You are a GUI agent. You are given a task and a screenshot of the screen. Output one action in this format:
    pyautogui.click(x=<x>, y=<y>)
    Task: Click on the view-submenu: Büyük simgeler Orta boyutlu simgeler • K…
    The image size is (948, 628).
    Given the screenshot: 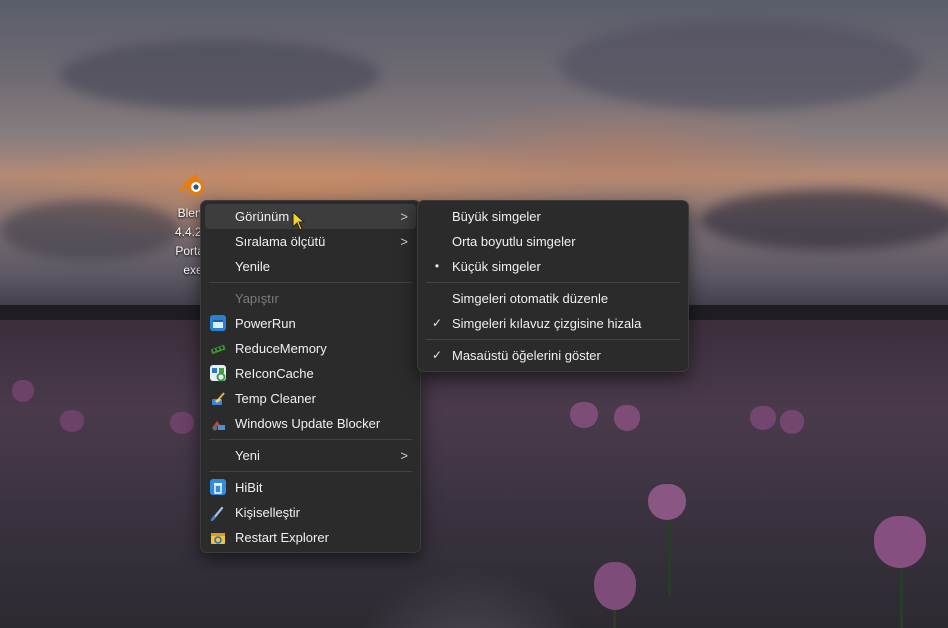 What is the action you would take?
    pyautogui.click(x=553, y=286)
    